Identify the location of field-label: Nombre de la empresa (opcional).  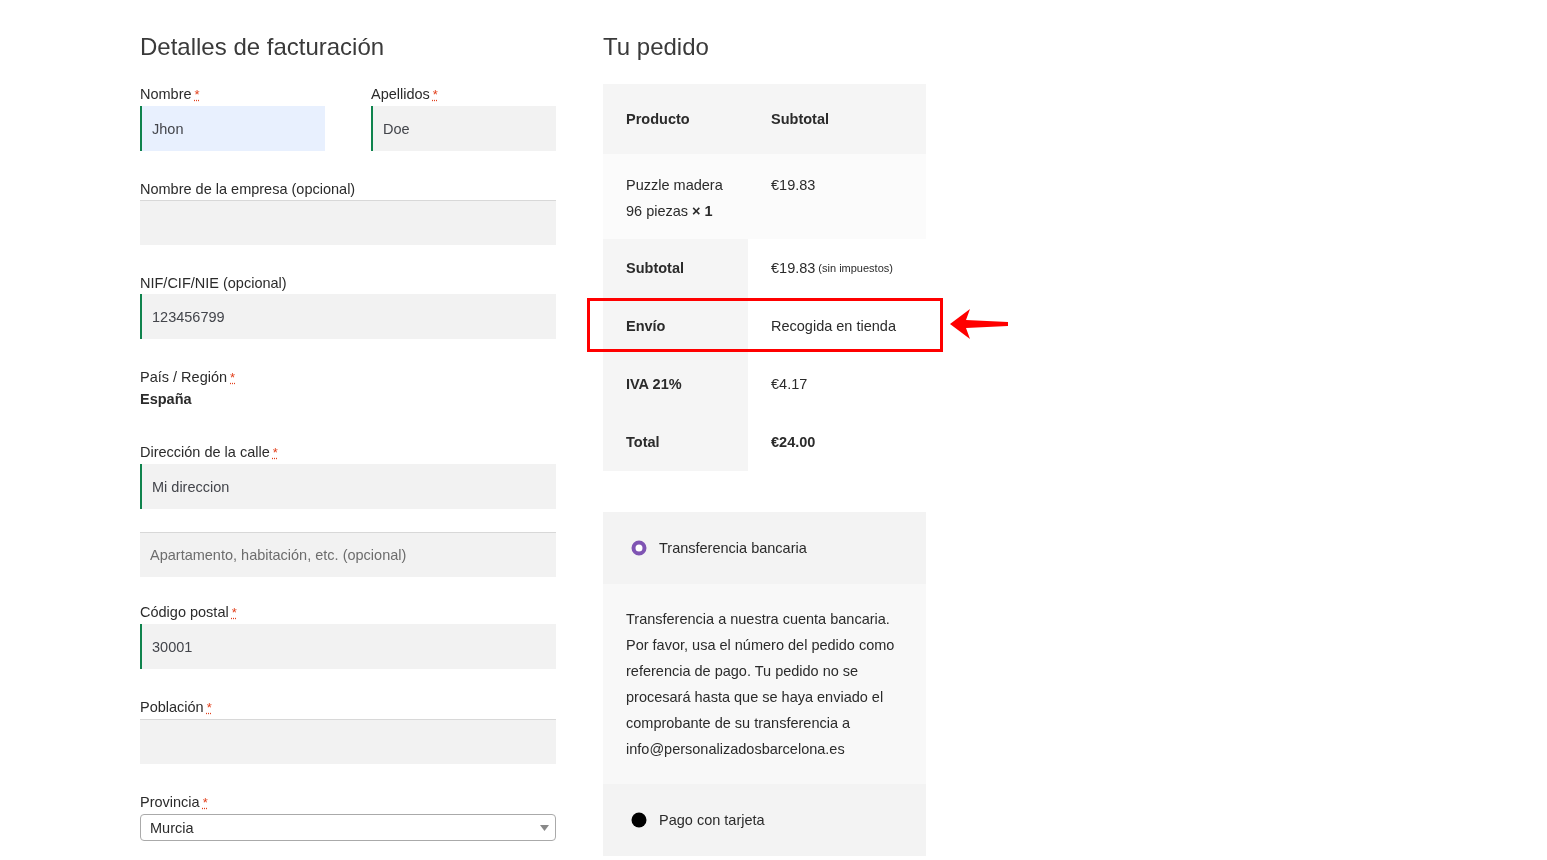
(248, 189).